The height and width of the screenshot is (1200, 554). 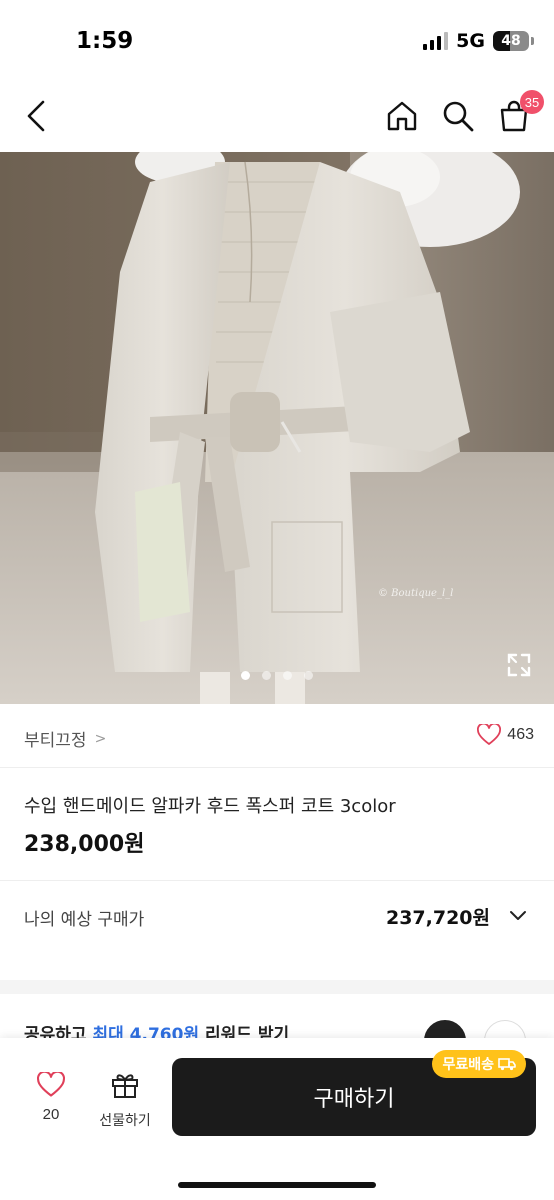 What do you see at coordinates (505, 735) in the screenshot?
I see `like-button: 463` at bounding box center [505, 735].